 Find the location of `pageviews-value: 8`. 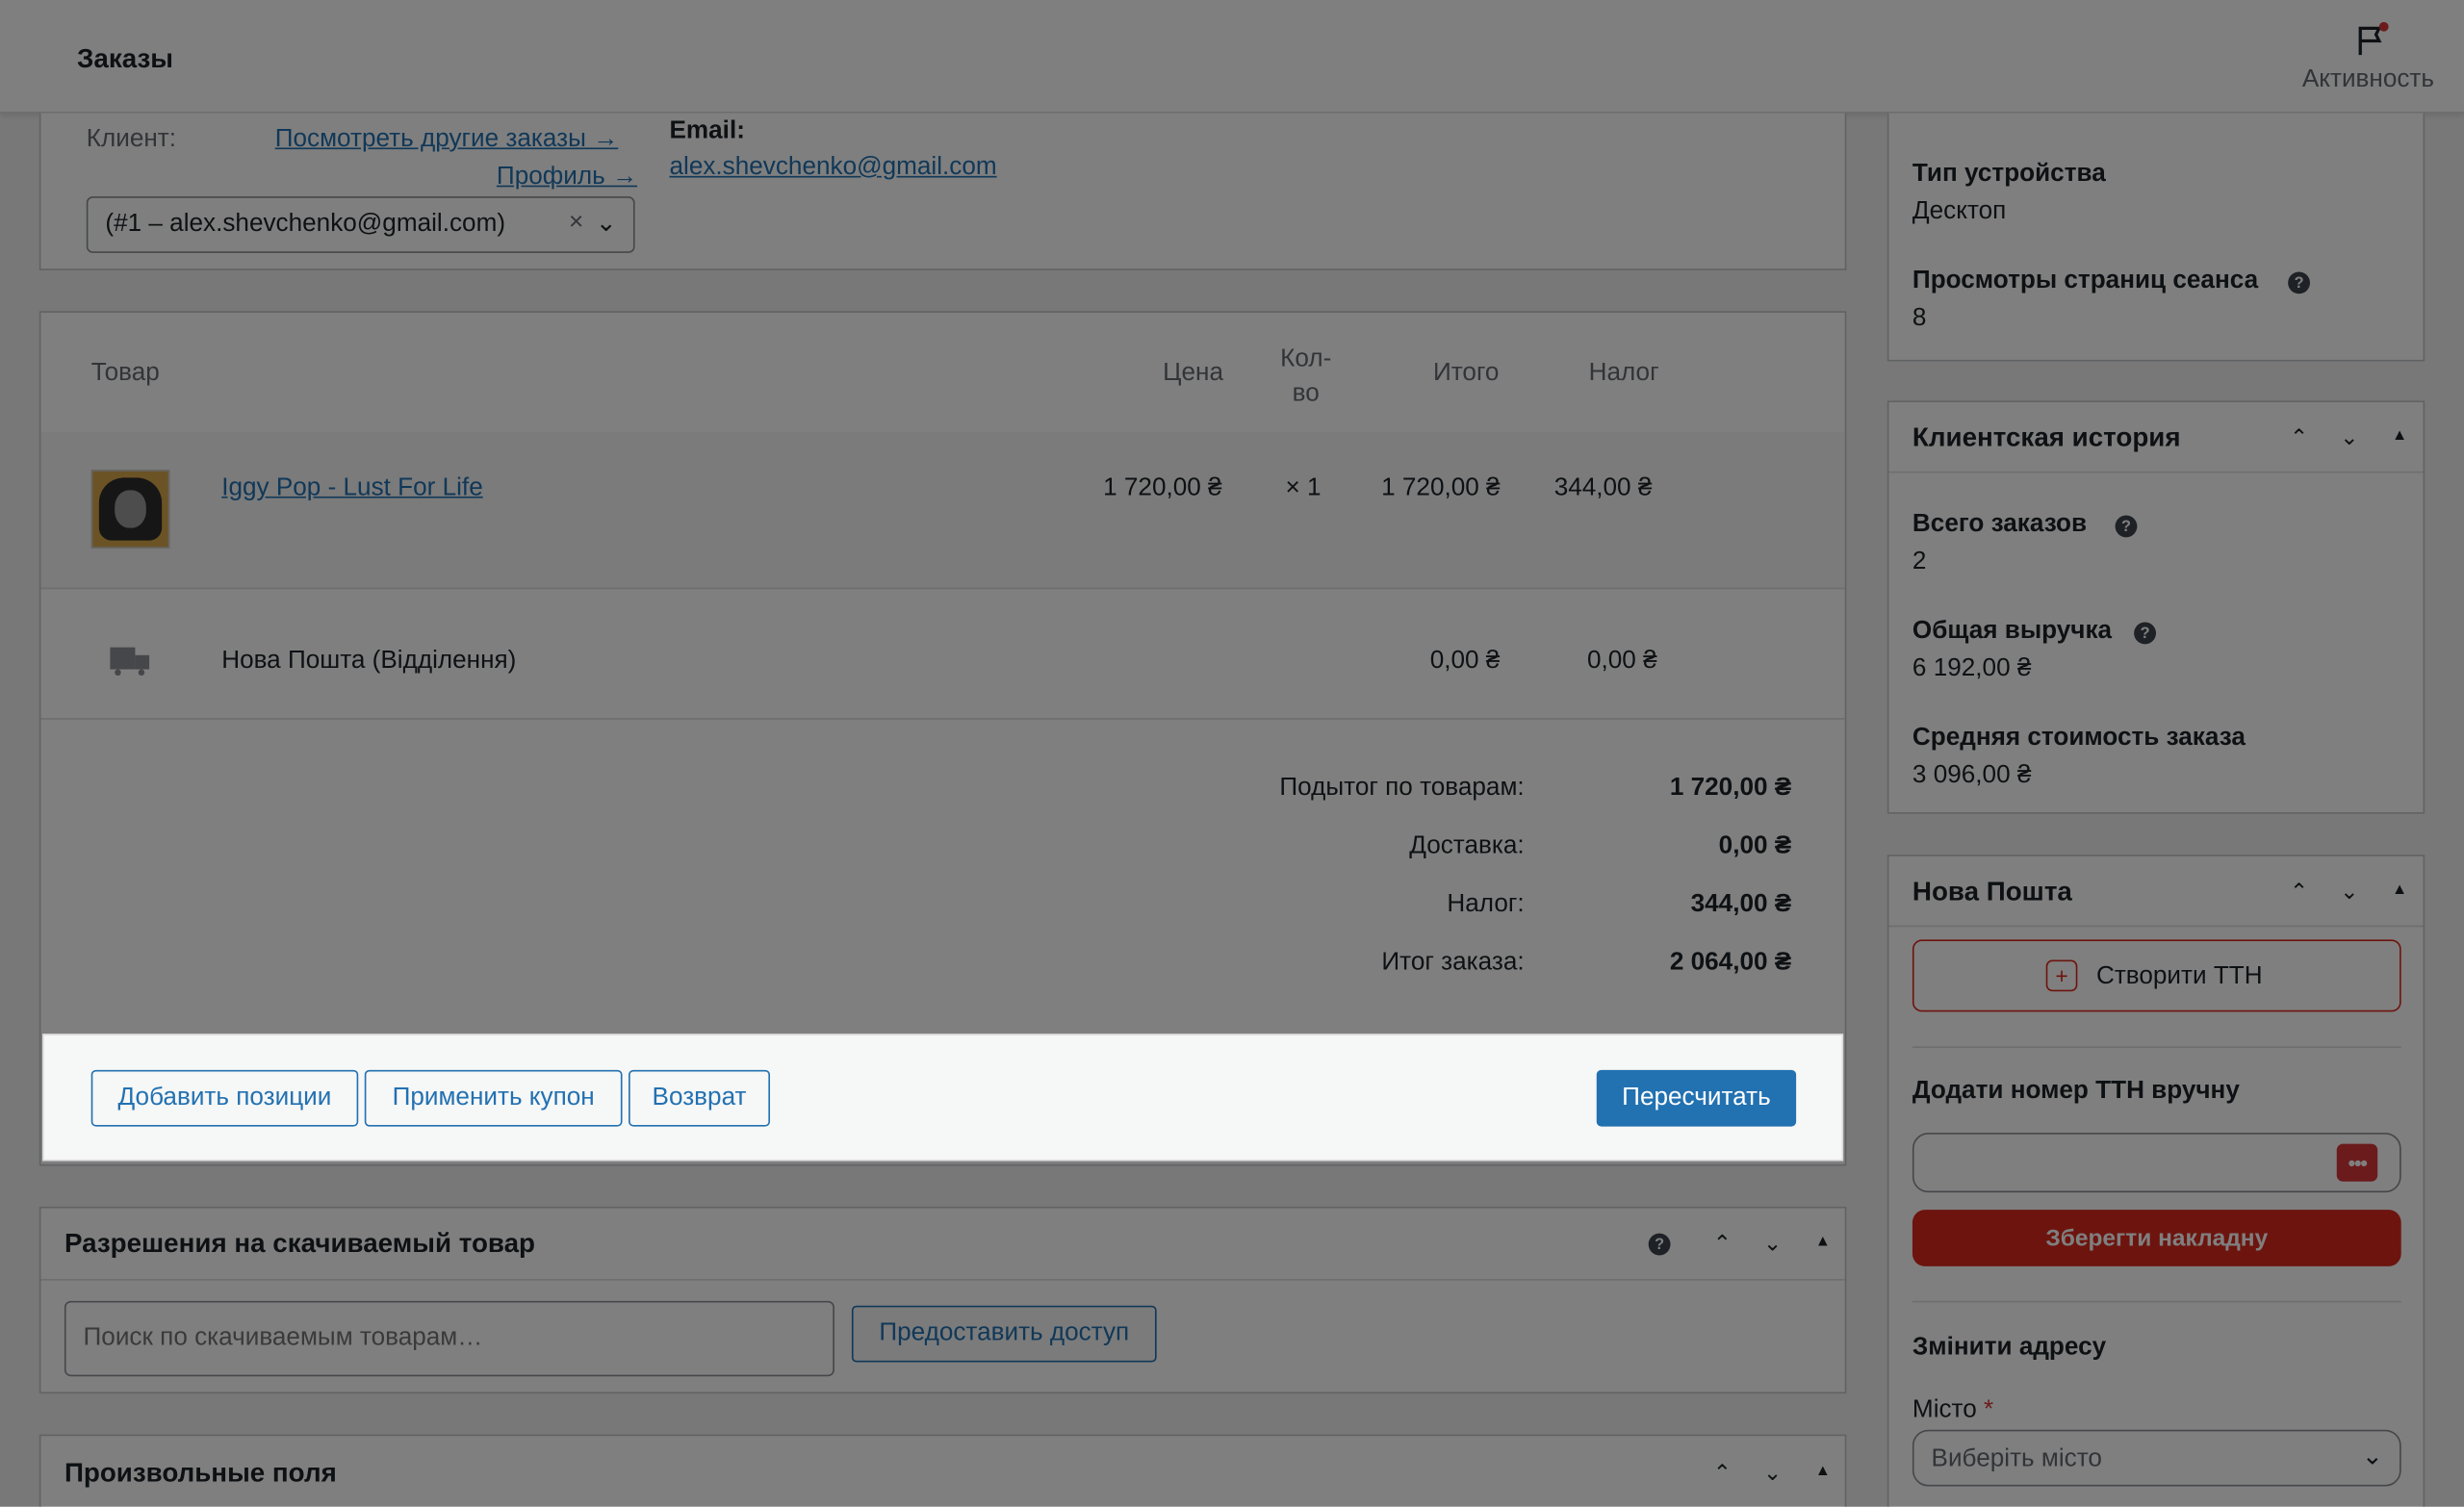

pageviews-value: 8 is located at coordinates (1919, 318).